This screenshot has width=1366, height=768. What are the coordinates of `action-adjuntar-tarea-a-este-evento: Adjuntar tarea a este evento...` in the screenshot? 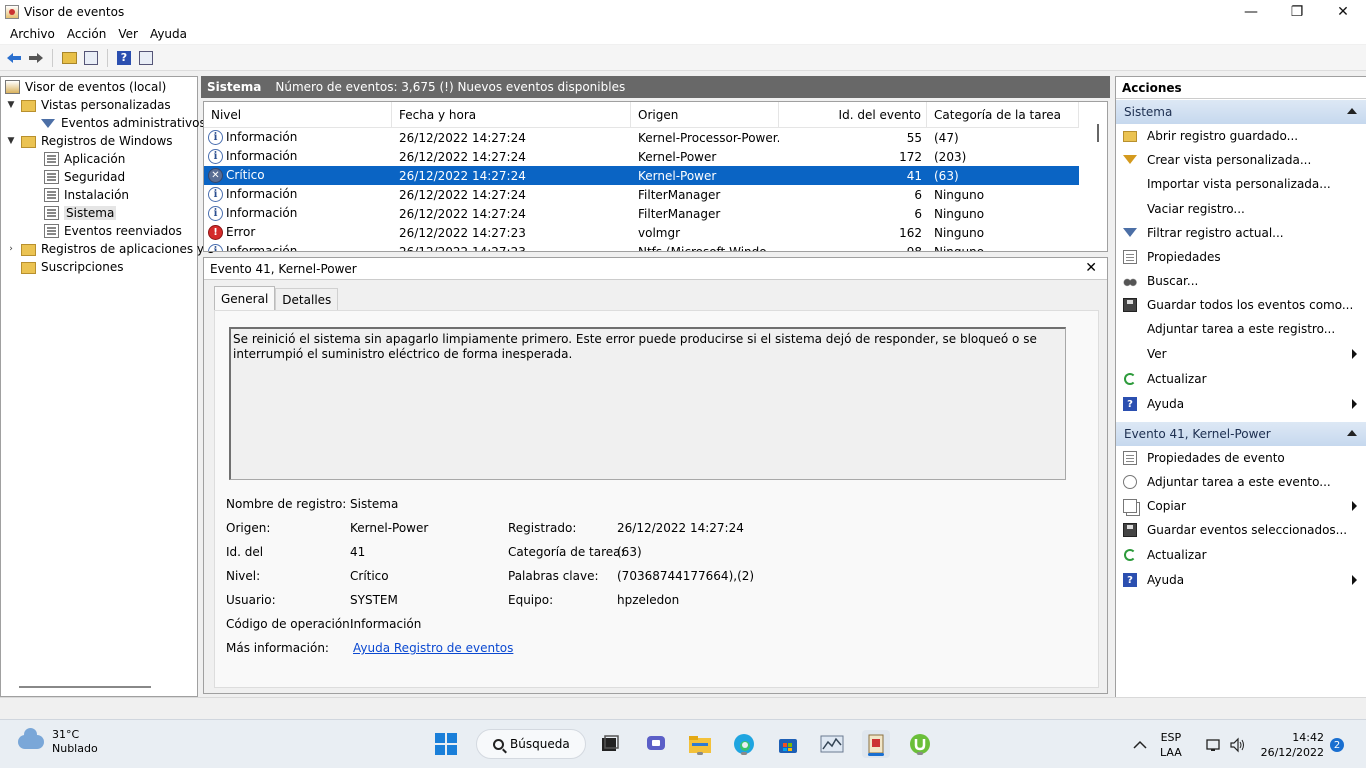 It's located at (1241, 482).